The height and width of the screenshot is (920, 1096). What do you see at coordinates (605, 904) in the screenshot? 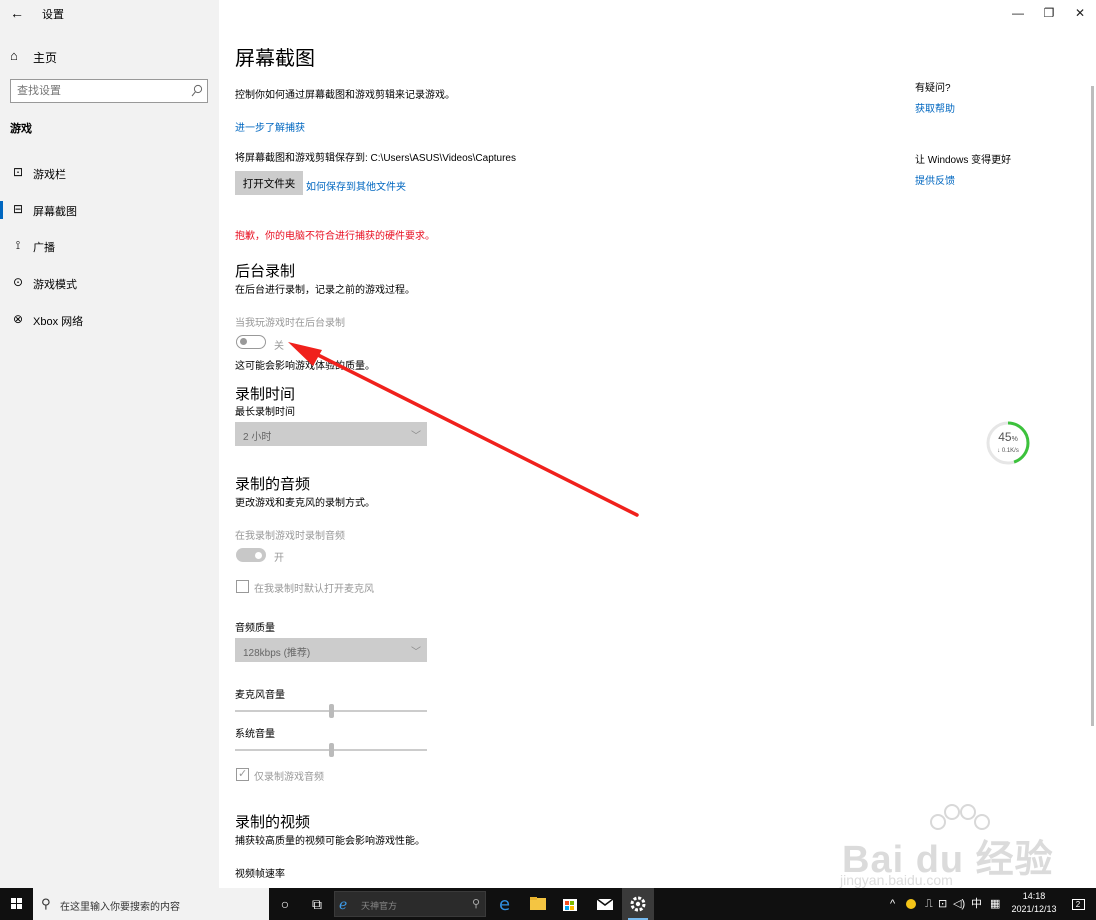
I see `mail-icon` at bounding box center [605, 904].